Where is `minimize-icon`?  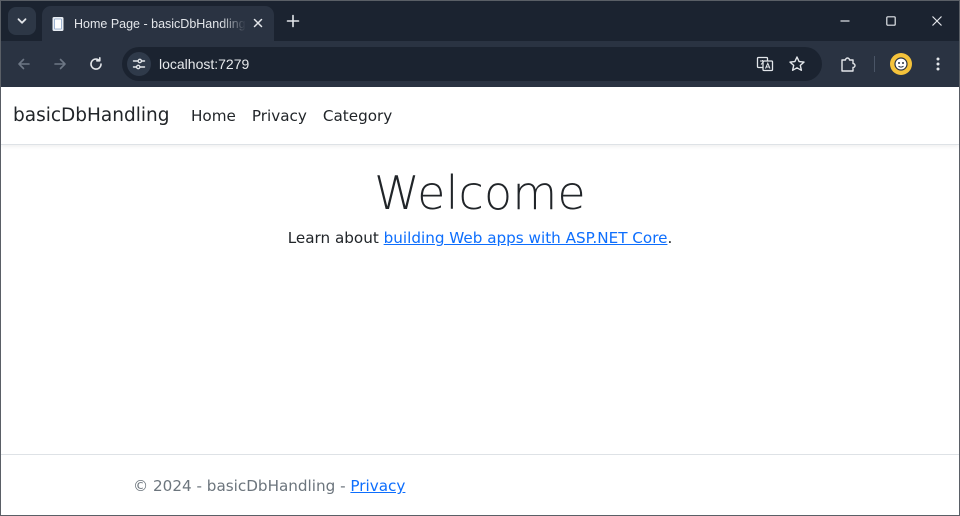
minimize-icon is located at coordinates (845, 21).